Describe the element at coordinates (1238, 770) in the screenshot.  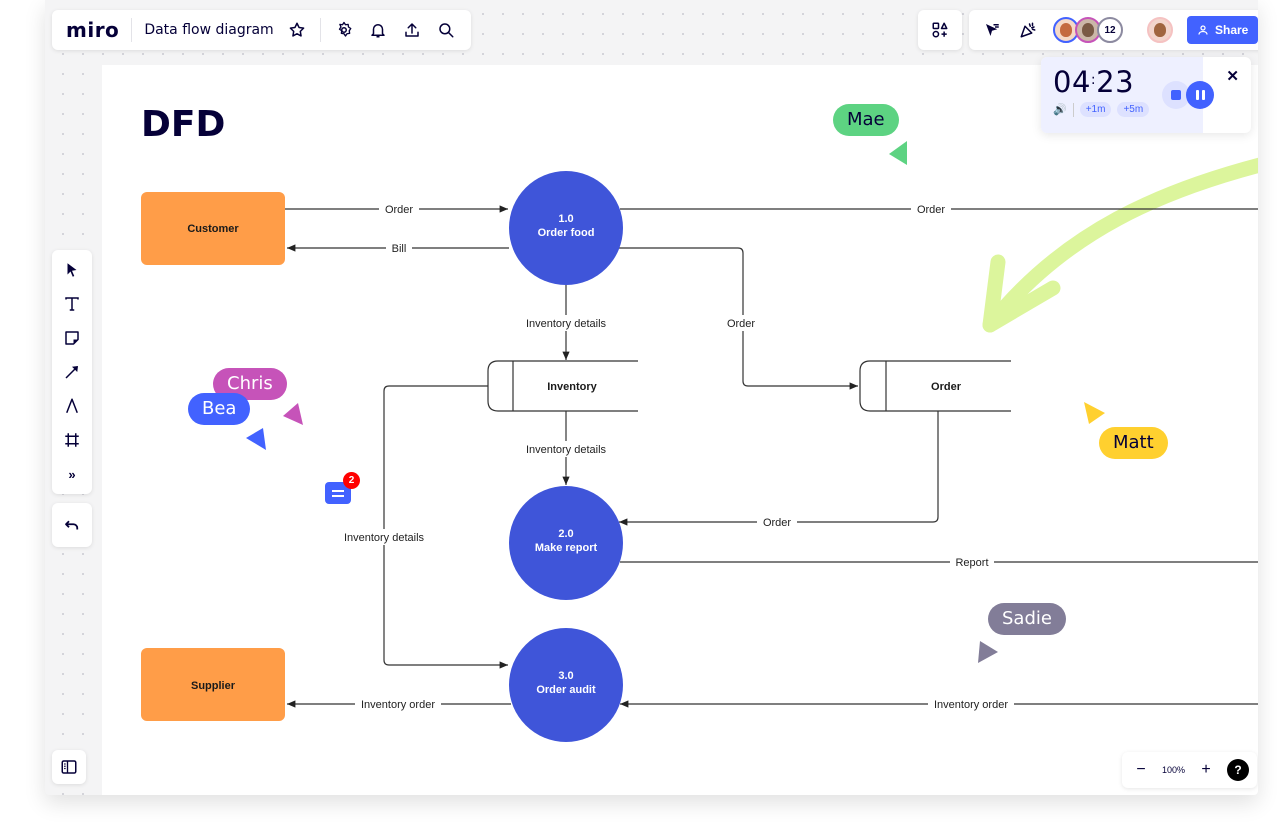
I see `help-button: ?` at that location.